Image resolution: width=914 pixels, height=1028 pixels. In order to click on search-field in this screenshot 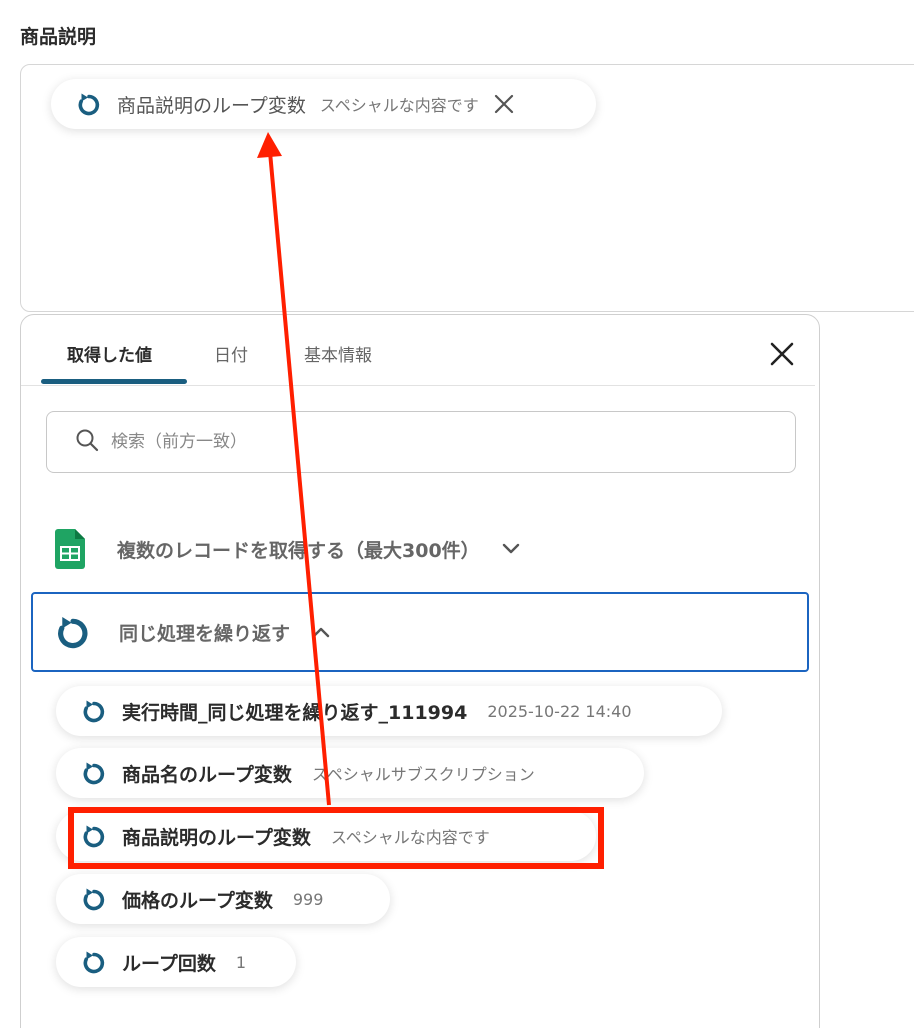, I will do `click(421, 442)`.